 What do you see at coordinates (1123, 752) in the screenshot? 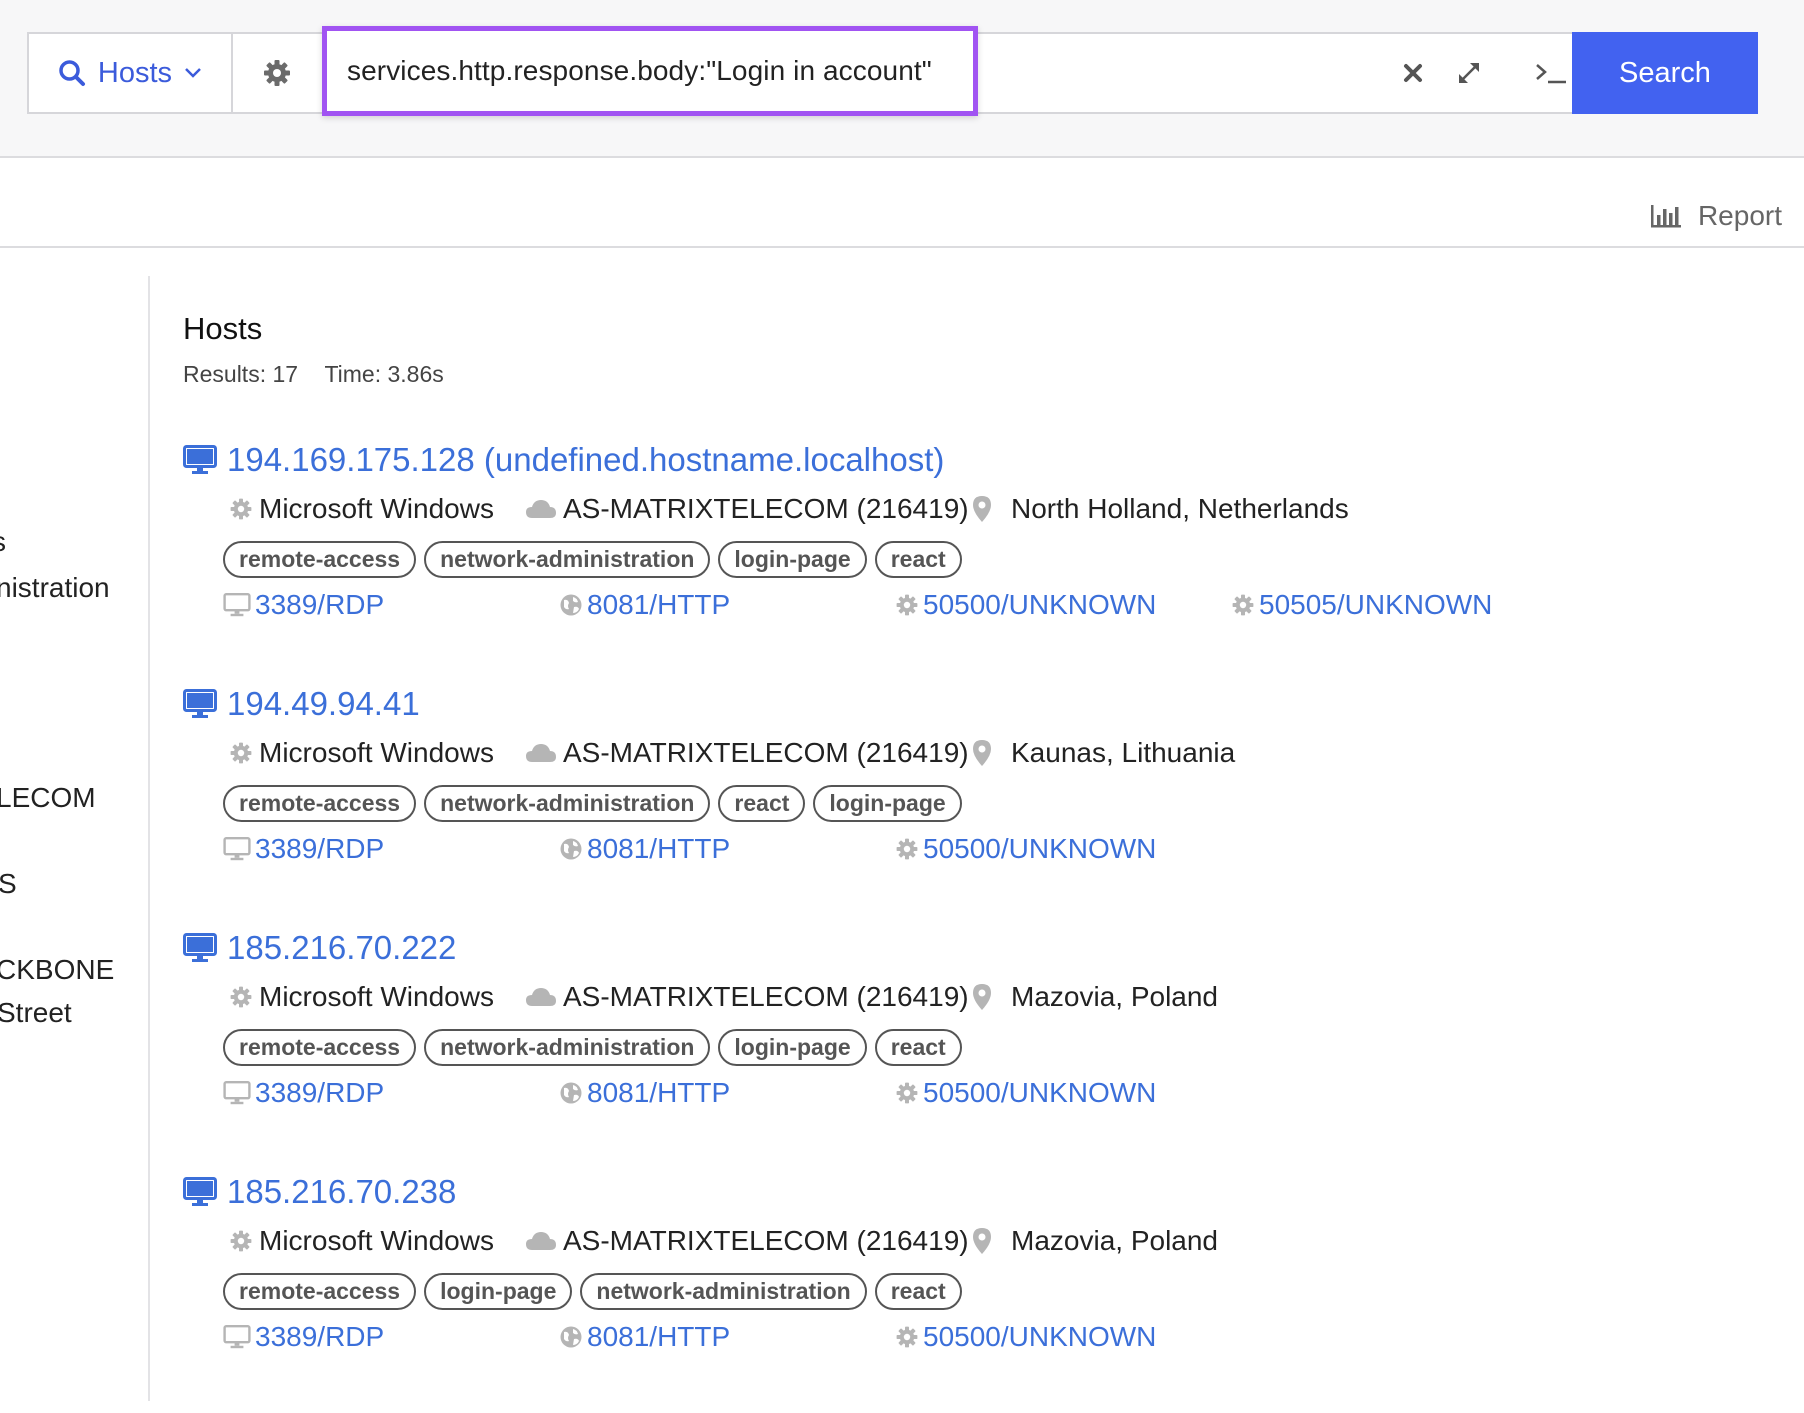
I see `host-location-label: Kaunas, Lithuania` at bounding box center [1123, 752].